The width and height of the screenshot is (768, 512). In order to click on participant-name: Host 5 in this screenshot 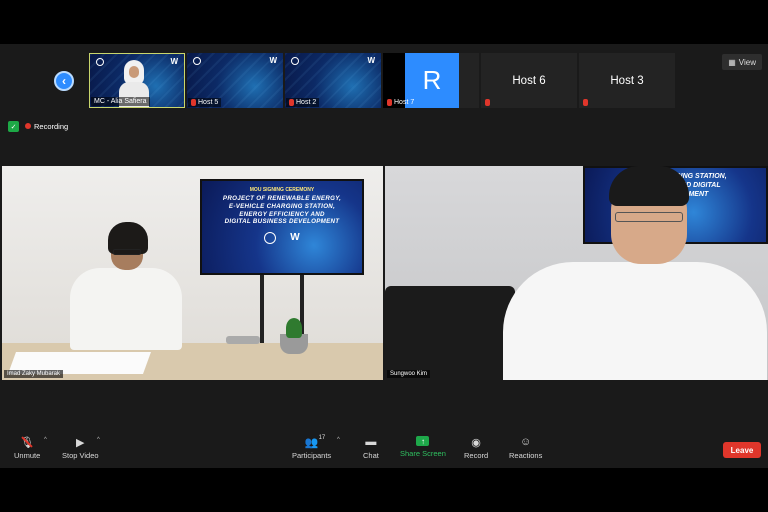, I will do `click(205, 102)`.